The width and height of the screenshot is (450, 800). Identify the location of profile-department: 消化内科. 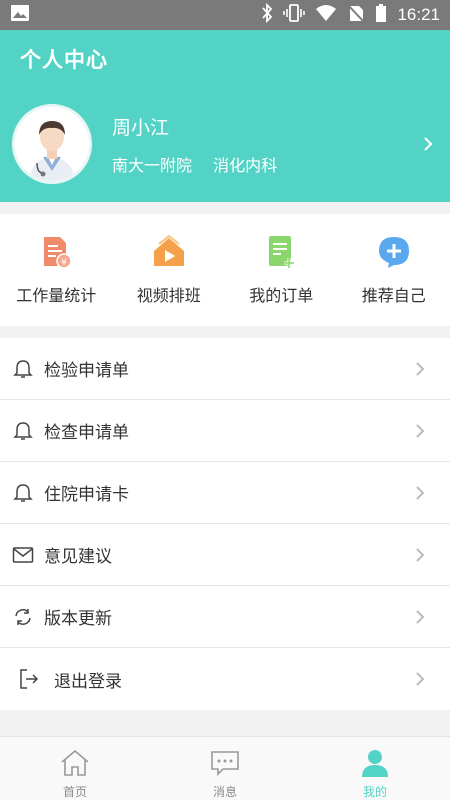
(245, 165).